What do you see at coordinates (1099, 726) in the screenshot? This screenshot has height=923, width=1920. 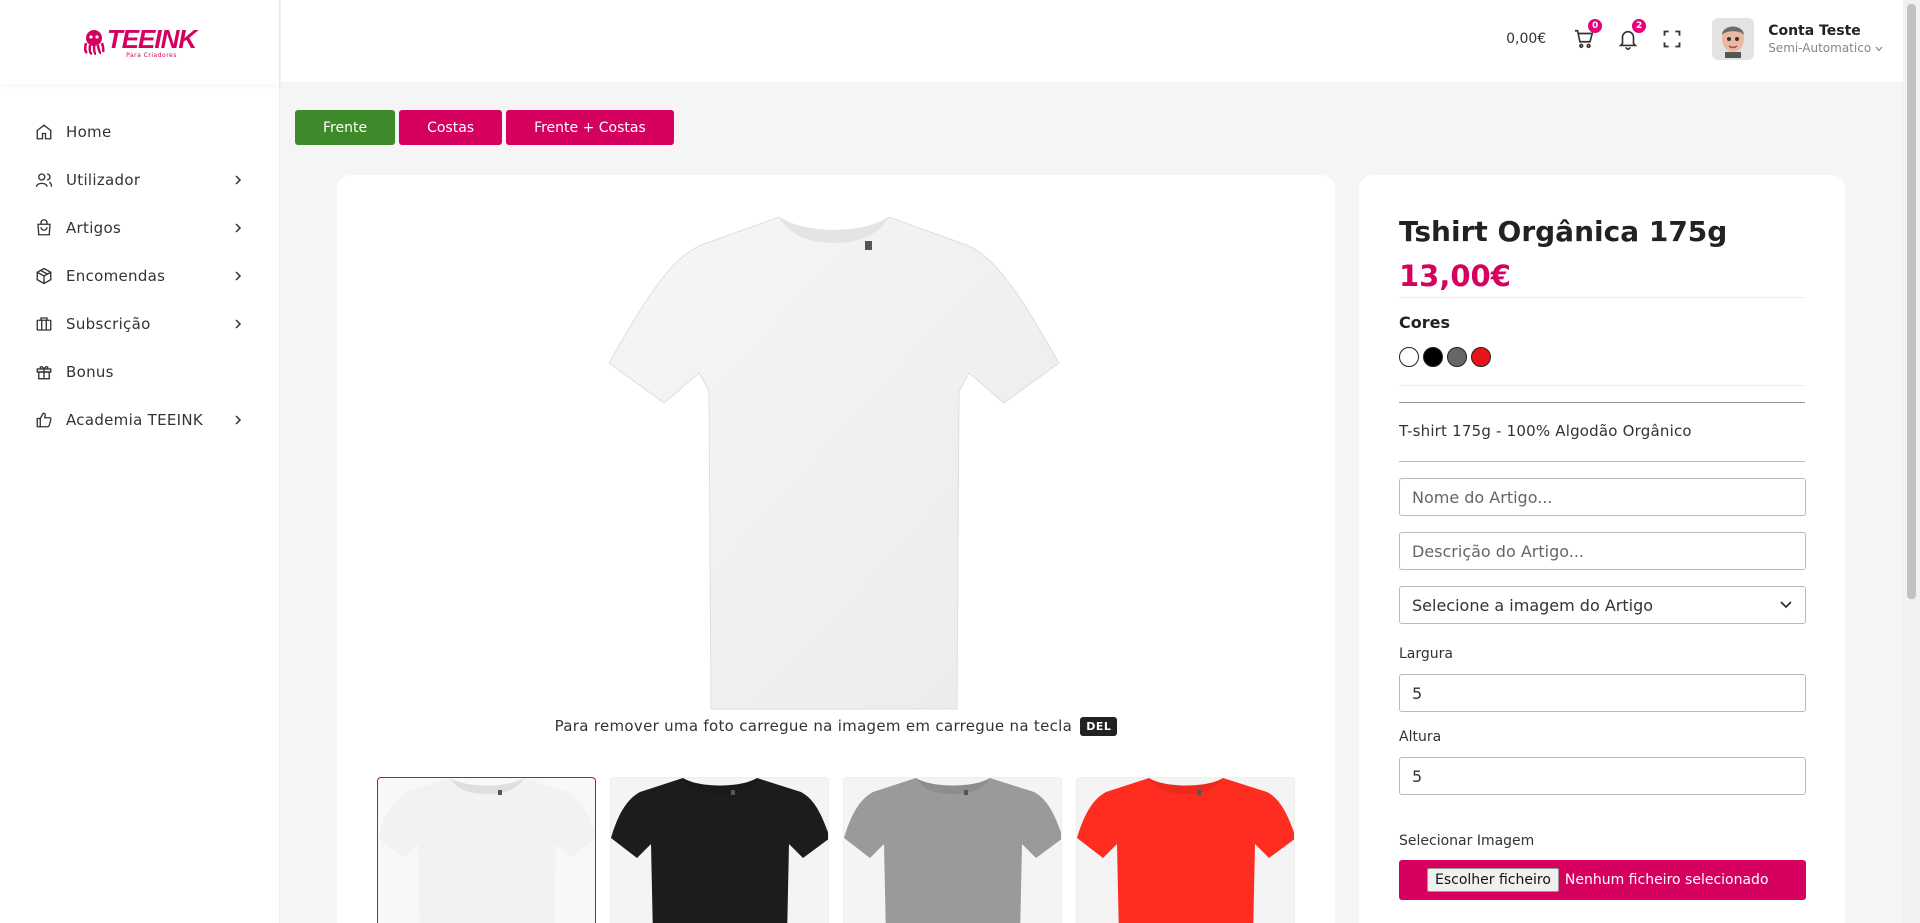 I see `del-key-badge: DEL` at bounding box center [1099, 726].